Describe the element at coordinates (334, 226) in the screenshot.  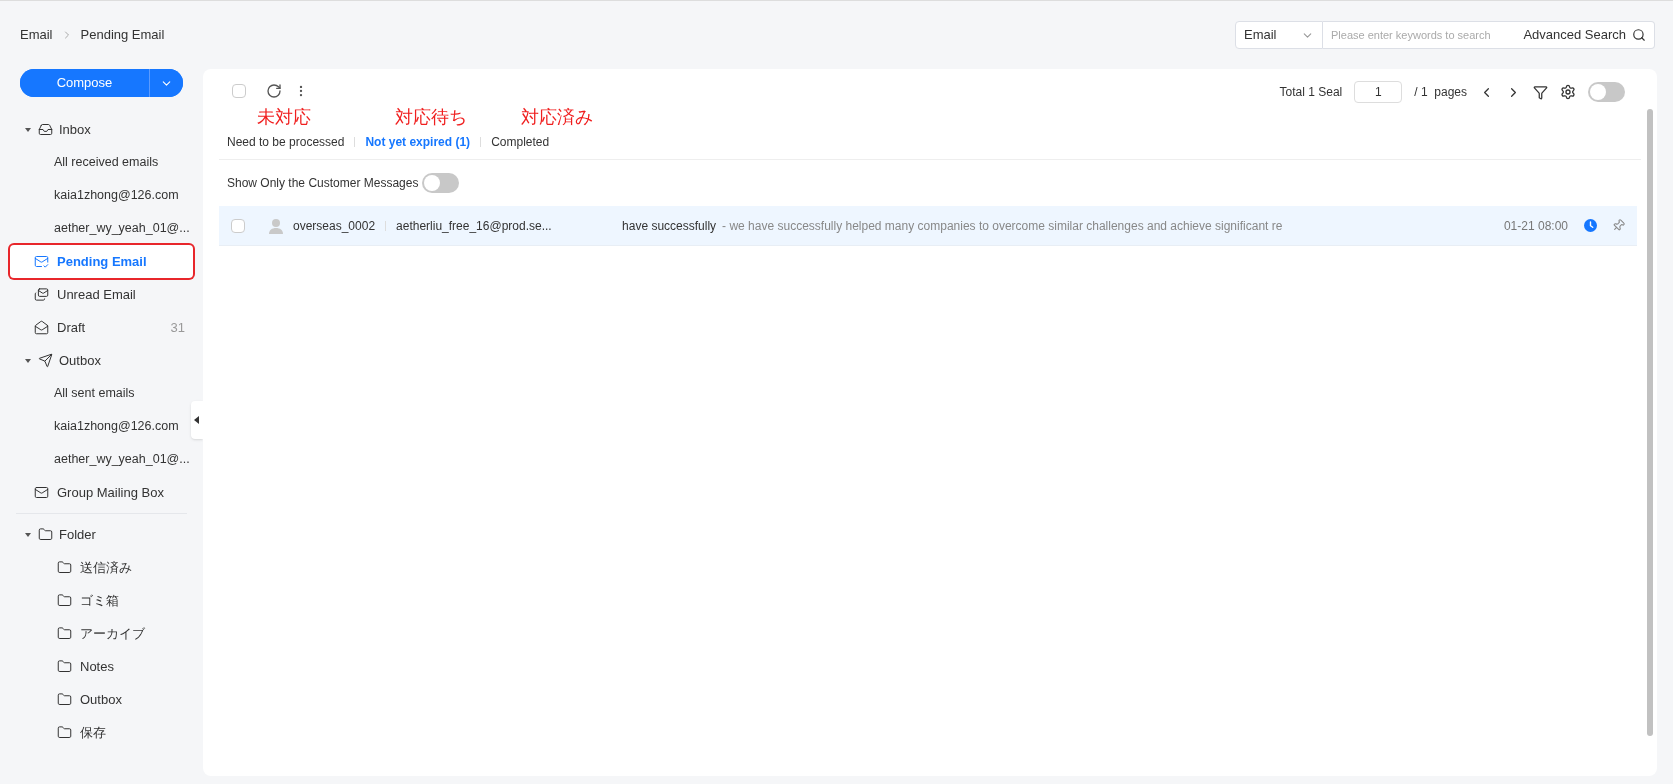
I see `sender-name: overseas_0002` at that location.